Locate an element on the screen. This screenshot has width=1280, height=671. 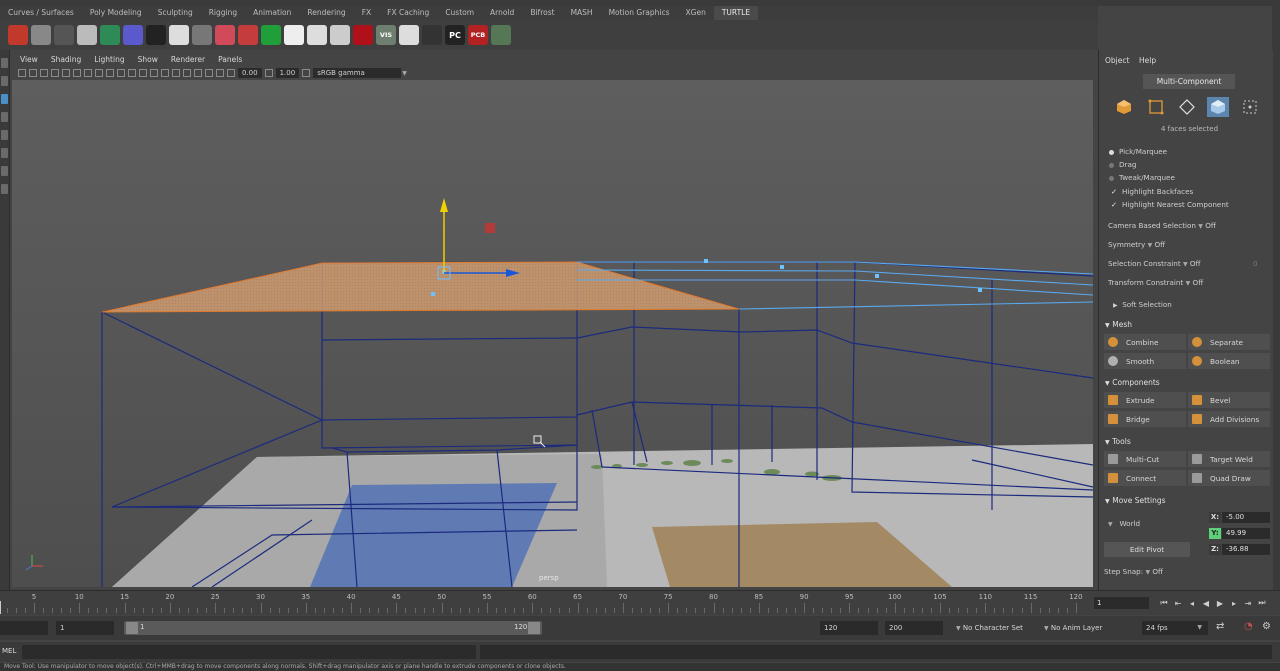
y-field: 49.99 is located at coordinates (1246, 533).